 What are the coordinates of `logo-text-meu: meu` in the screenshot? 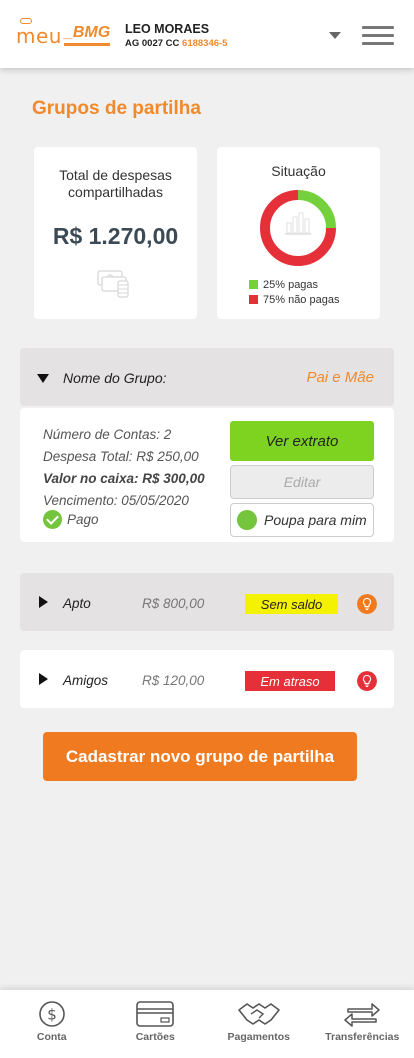 It's located at (39, 36).